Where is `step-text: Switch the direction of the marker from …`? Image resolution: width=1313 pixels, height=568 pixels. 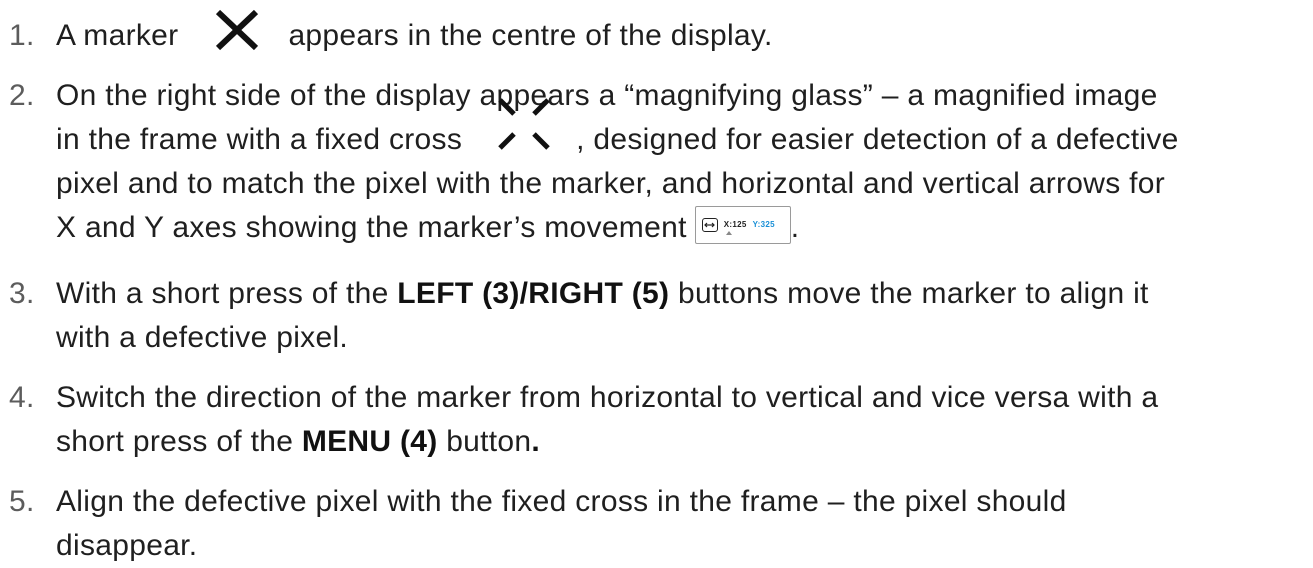
step-text: Switch the direction of the marker from … is located at coordinates (682, 420).